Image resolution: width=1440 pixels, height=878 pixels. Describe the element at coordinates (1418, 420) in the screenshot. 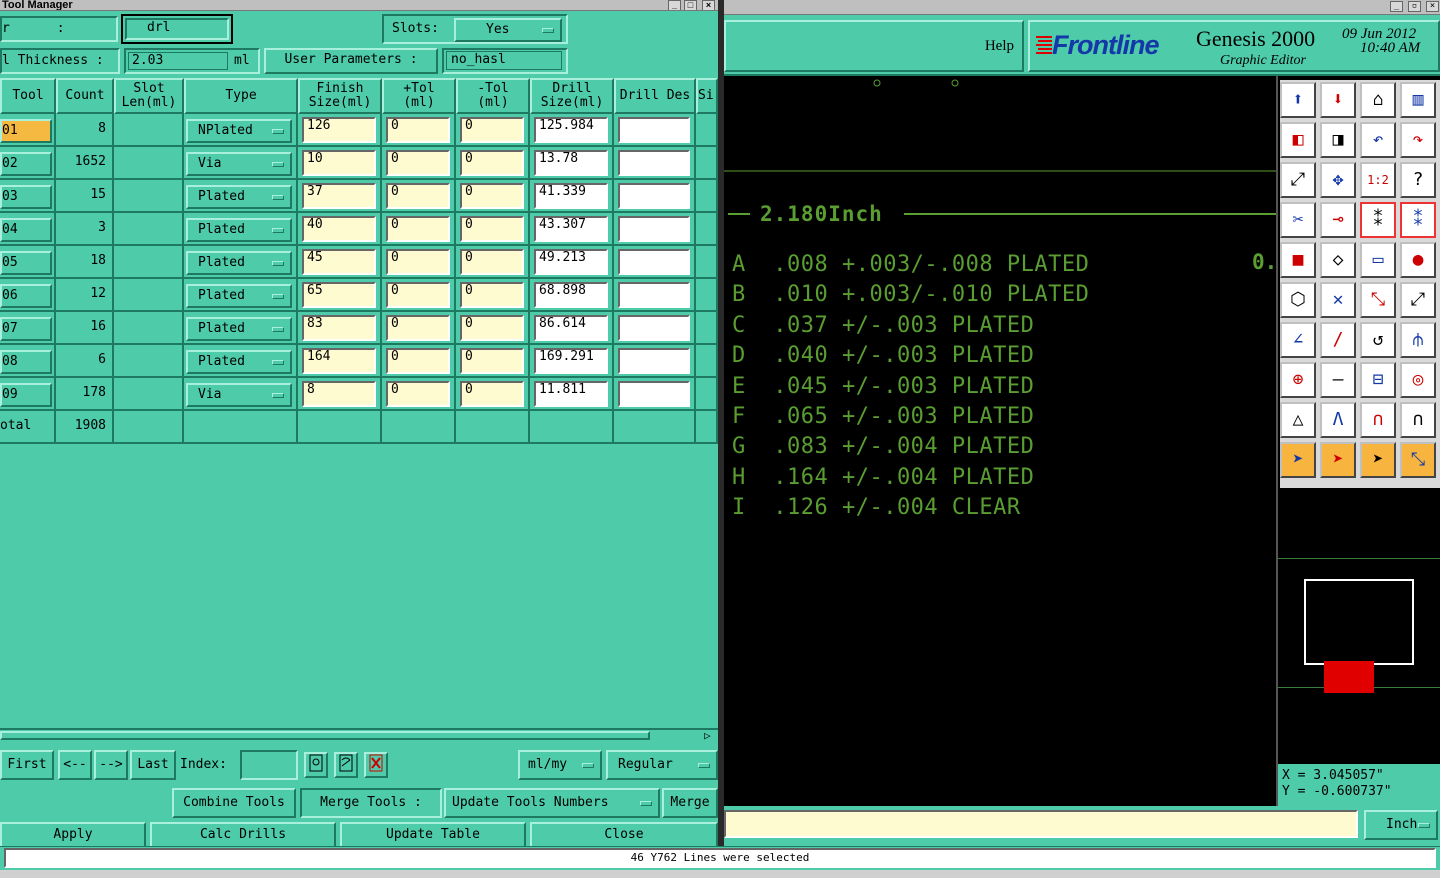

I see `arch-alt-icon: ∩` at that location.